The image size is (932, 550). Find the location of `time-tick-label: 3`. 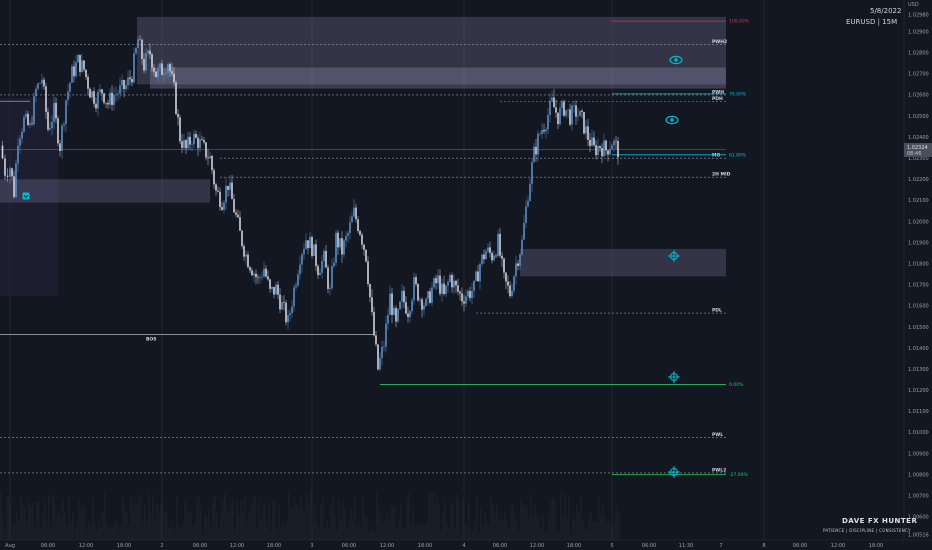

time-tick-label: 3 is located at coordinates (311, 546).